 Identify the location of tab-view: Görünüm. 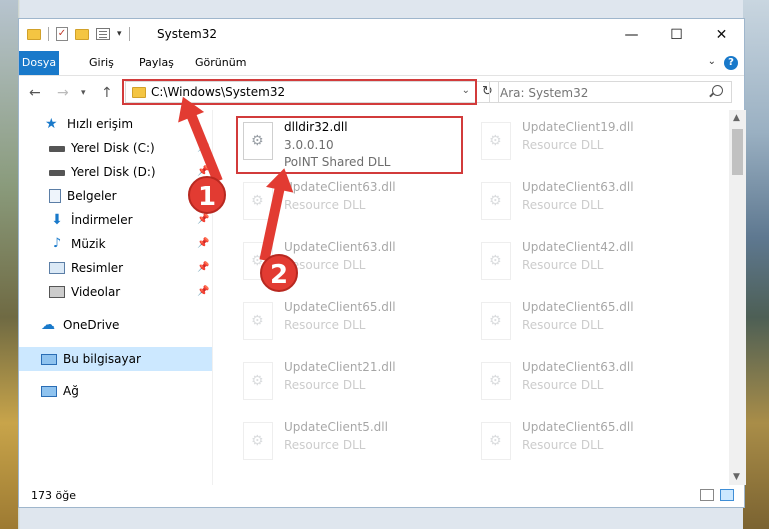
(220, 63).